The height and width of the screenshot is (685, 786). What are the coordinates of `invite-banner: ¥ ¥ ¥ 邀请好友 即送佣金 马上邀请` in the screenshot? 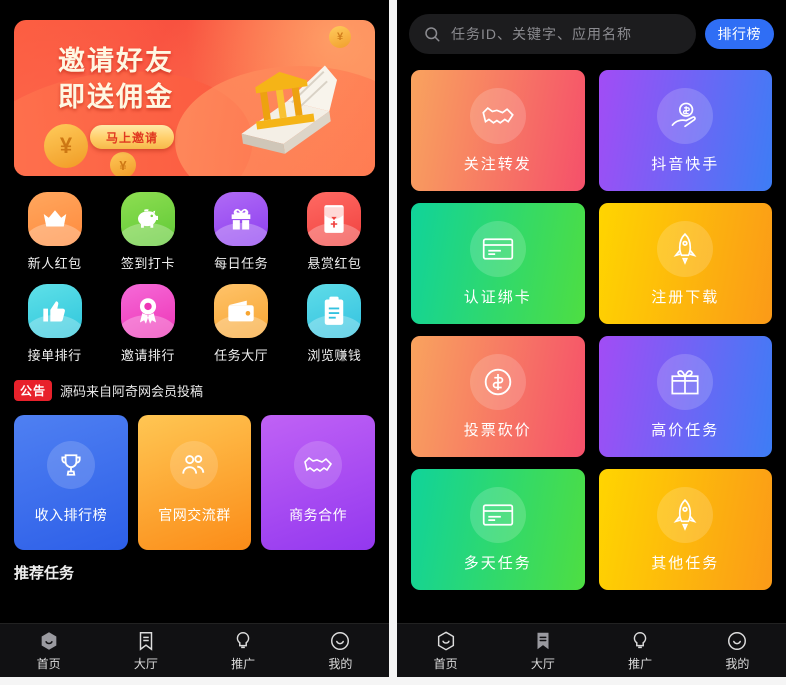 It's located at (194, 98).